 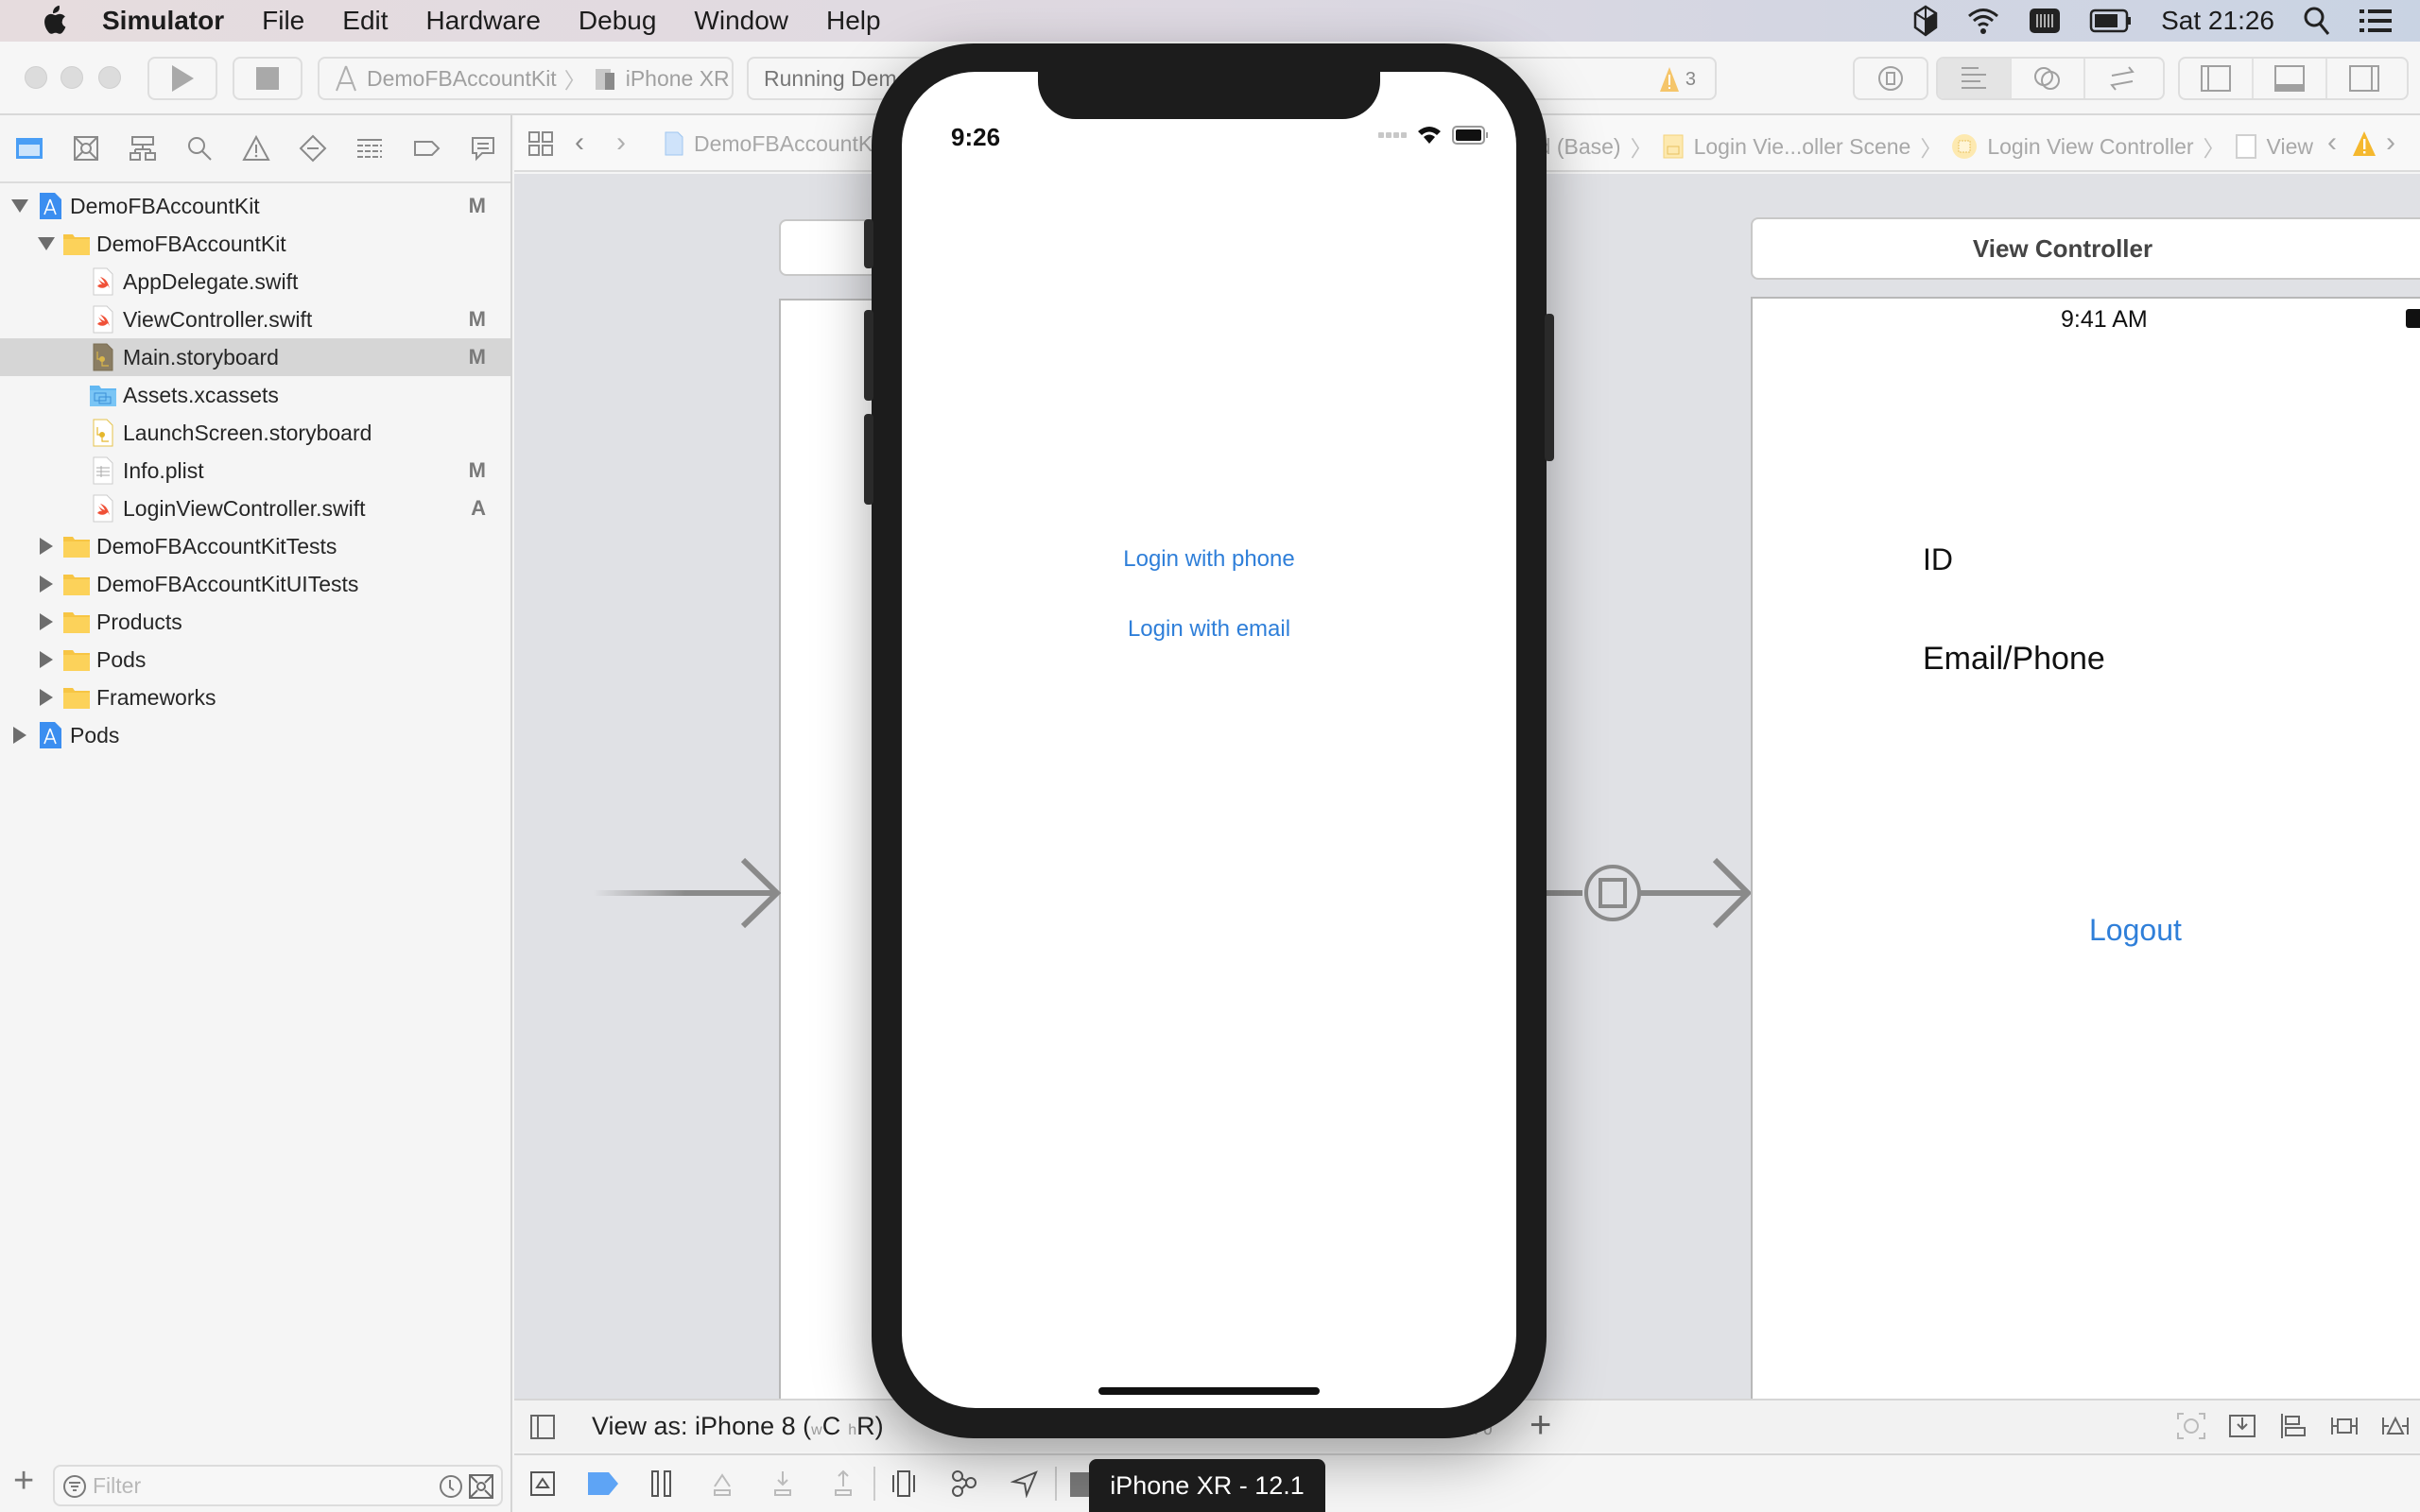 I want to click on tab-symbol-navigator, so click(x=143, y=148).